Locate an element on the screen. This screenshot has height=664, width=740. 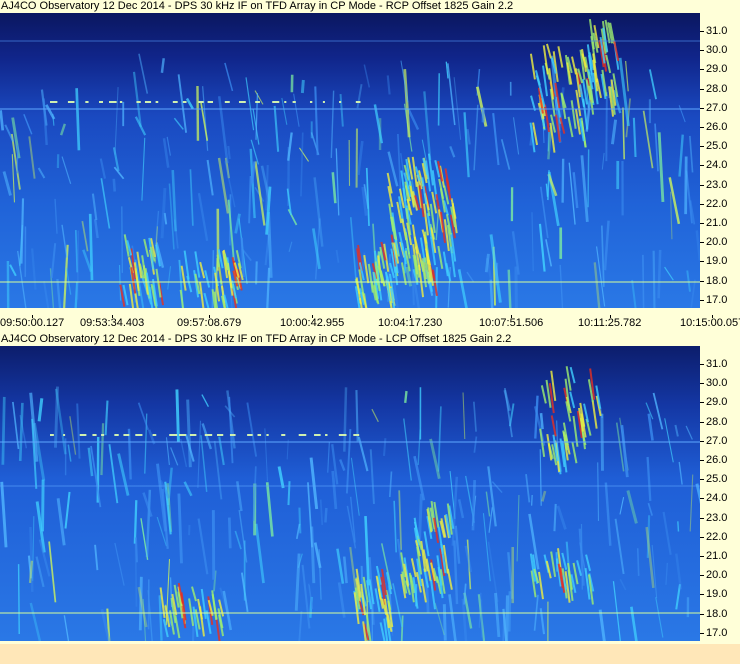
time-tick-label: 10:07:51.506 is located at coordinates (511, 322).